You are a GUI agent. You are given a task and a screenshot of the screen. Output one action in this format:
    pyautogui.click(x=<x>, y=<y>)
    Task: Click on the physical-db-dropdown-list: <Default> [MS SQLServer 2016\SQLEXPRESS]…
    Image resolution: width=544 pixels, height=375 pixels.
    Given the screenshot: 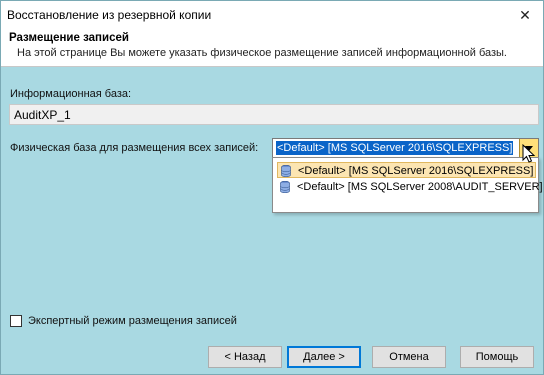 What is the action you would take?
    pyautogui.click(x=407, y=185)
    